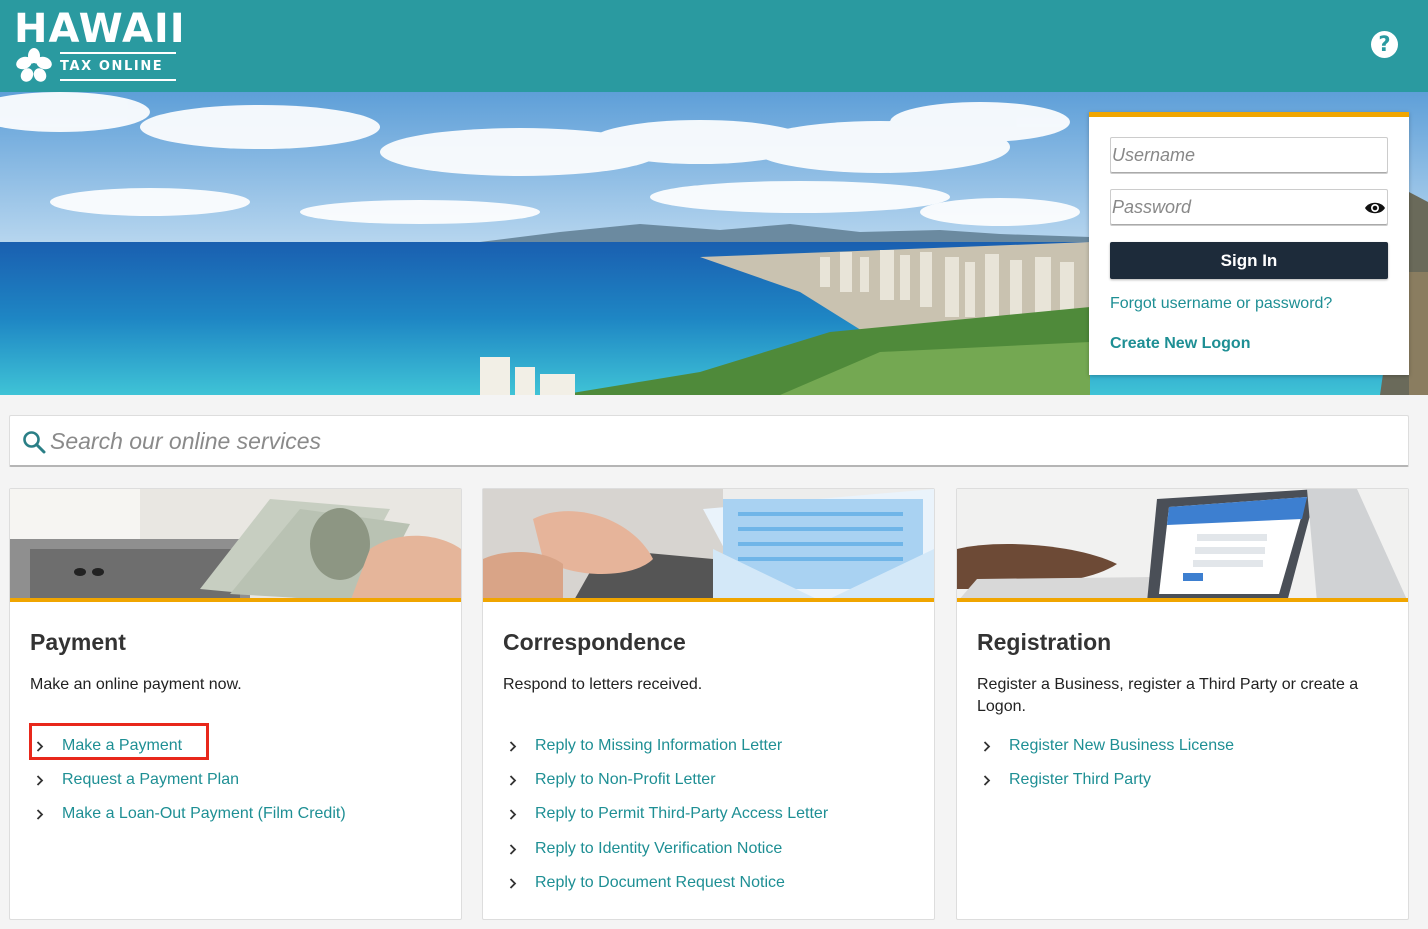 This screenshot has width=1428, height=929. Describe the element at coordinates (1375, 208) in the screenshot. I see `eye-icon` at that location.